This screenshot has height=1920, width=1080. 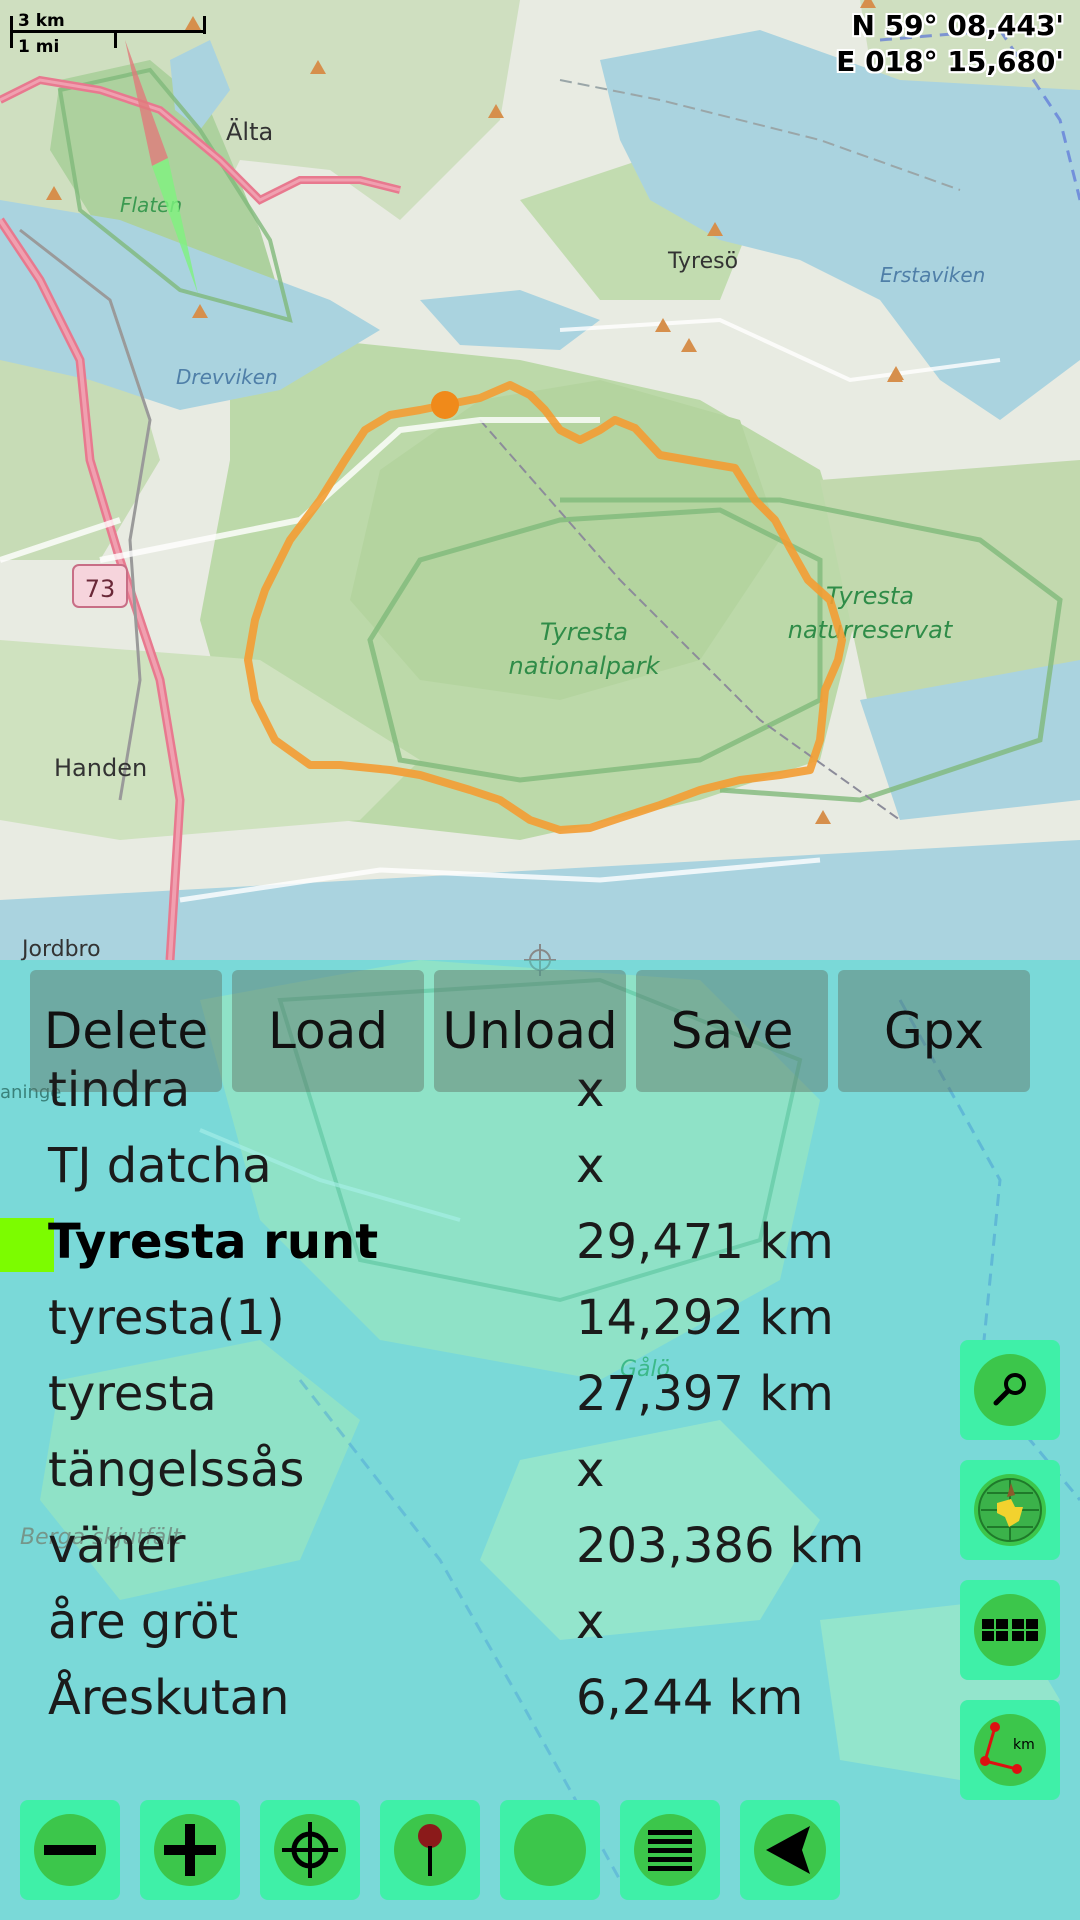 I want to click on label-tyresta-nr-1: Tyresta, so click(x=870, y=596).